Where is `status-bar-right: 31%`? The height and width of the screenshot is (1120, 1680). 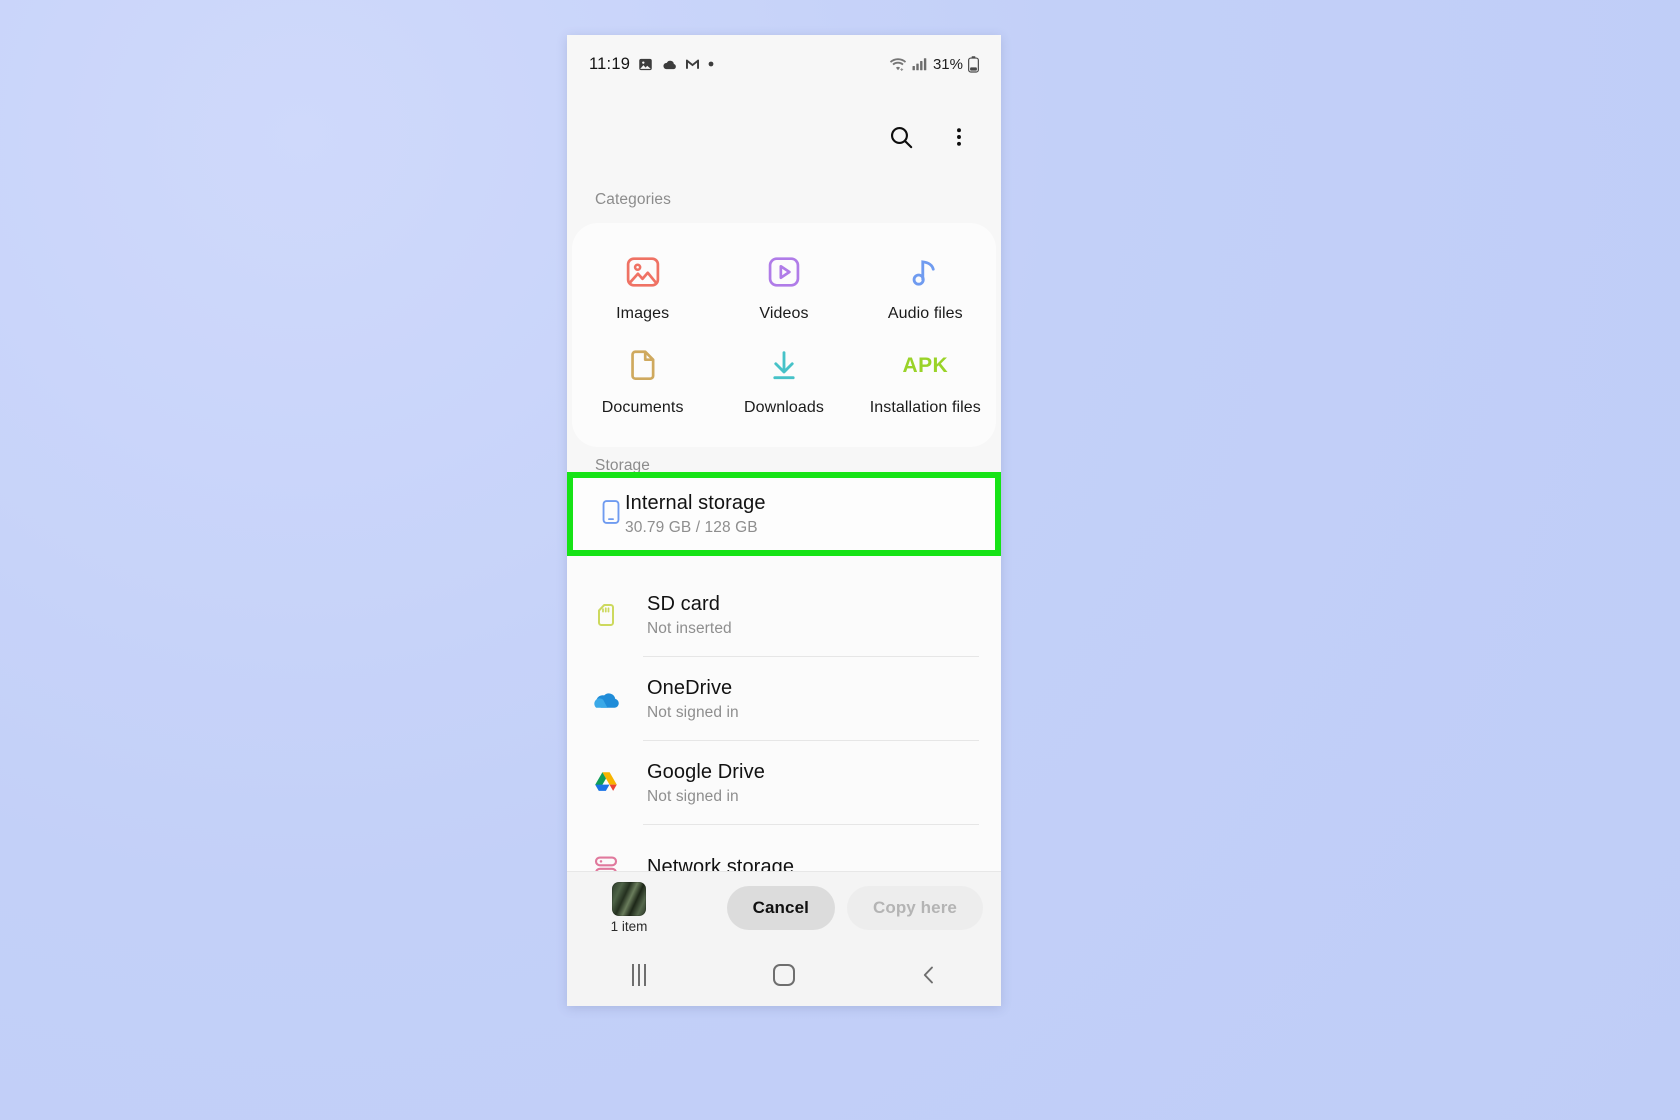 status-bar-right: 31% is located at coordinates (934, 64).